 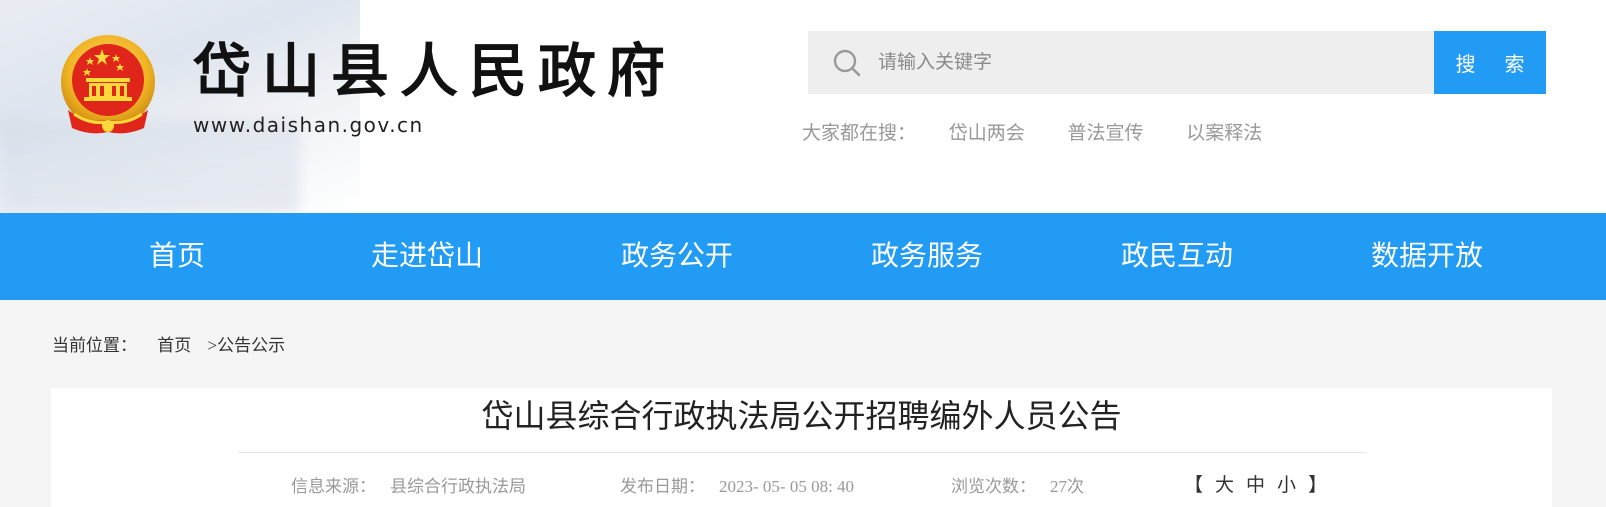 I want to click on font-size-large-button: 大, so click(x=1224, y=483).